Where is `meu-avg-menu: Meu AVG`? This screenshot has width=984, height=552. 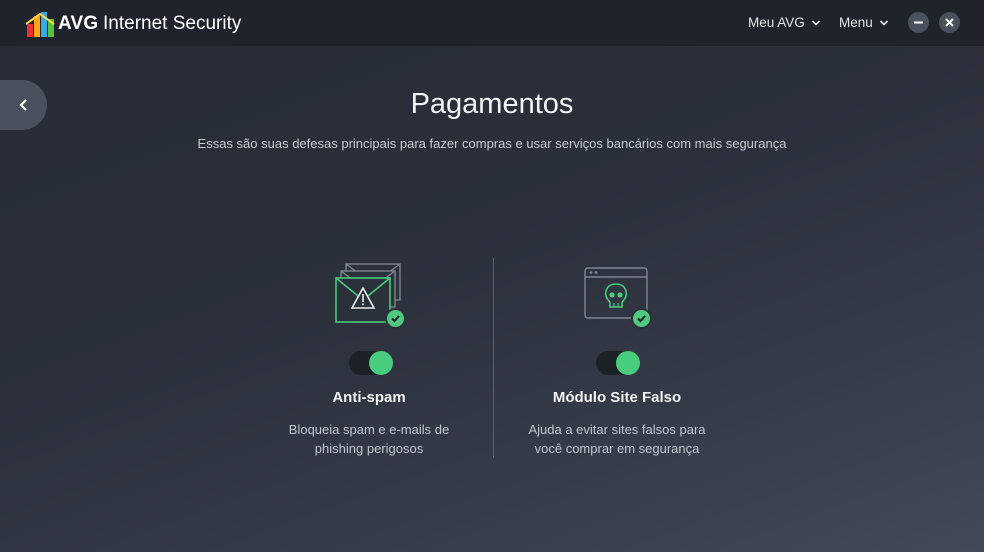
meu-avg-menu: Meu AVG is located at coordinates (784, 22).